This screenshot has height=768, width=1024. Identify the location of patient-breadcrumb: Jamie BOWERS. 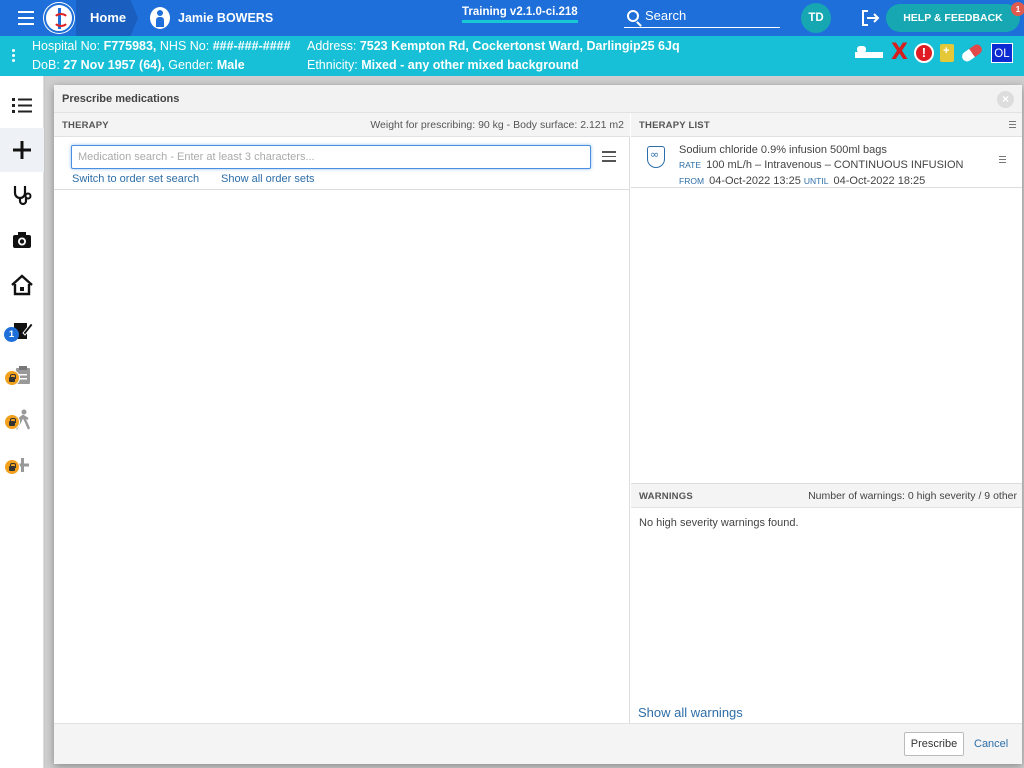
(211, 18).